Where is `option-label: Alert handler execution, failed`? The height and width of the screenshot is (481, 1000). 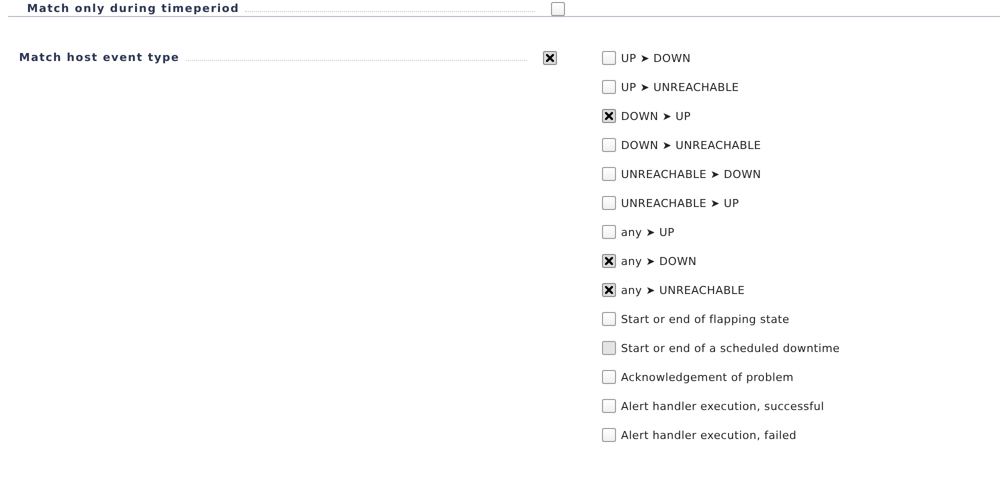
option-label: Alert handler execution, failed is located at coordinates (709, 435).